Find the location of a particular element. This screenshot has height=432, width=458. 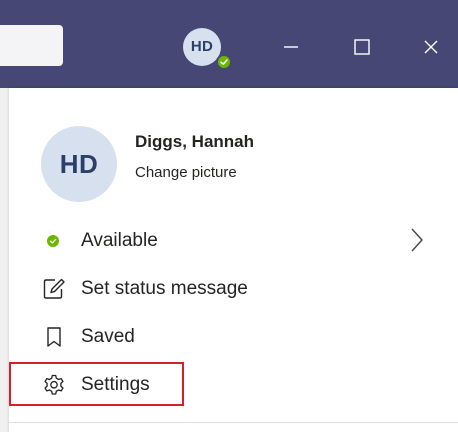

divider is located at coordinates (233, 422).